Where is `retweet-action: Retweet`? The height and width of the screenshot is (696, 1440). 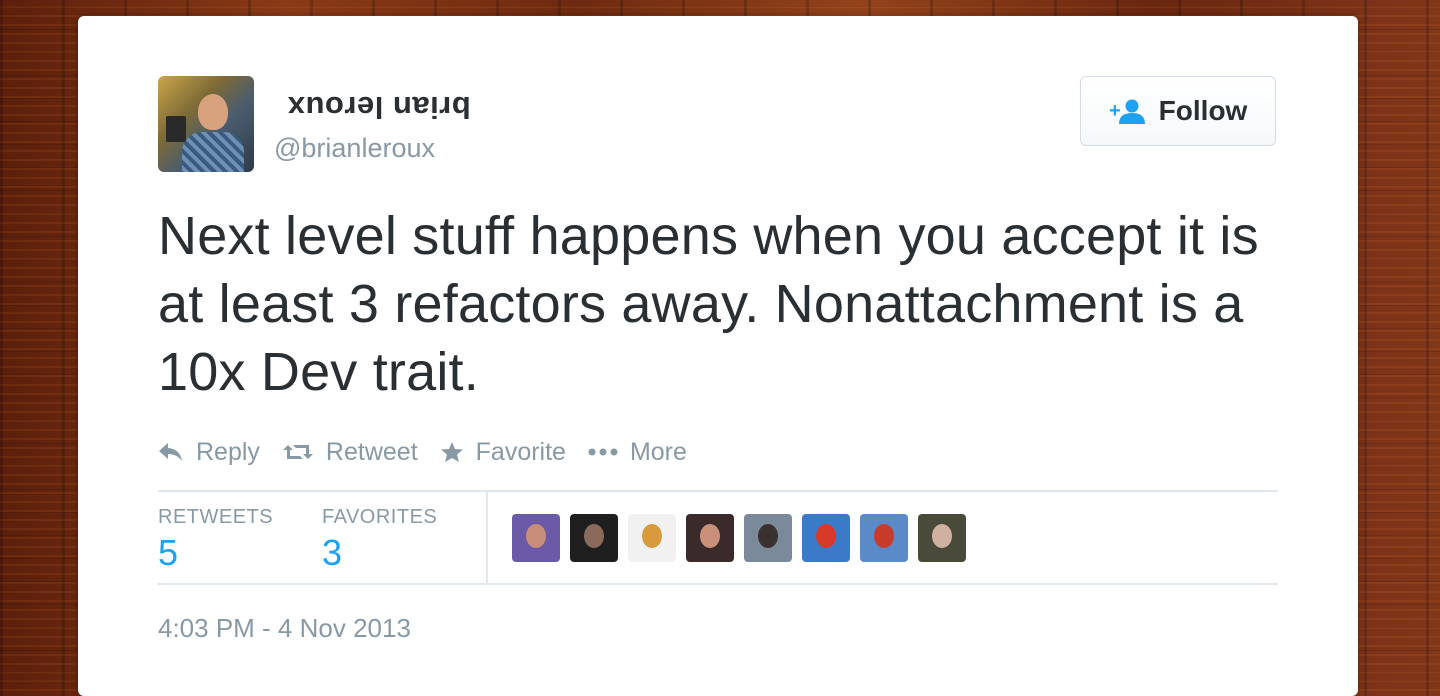 retweet-action: Retweet is located at coordinates (350, 452).